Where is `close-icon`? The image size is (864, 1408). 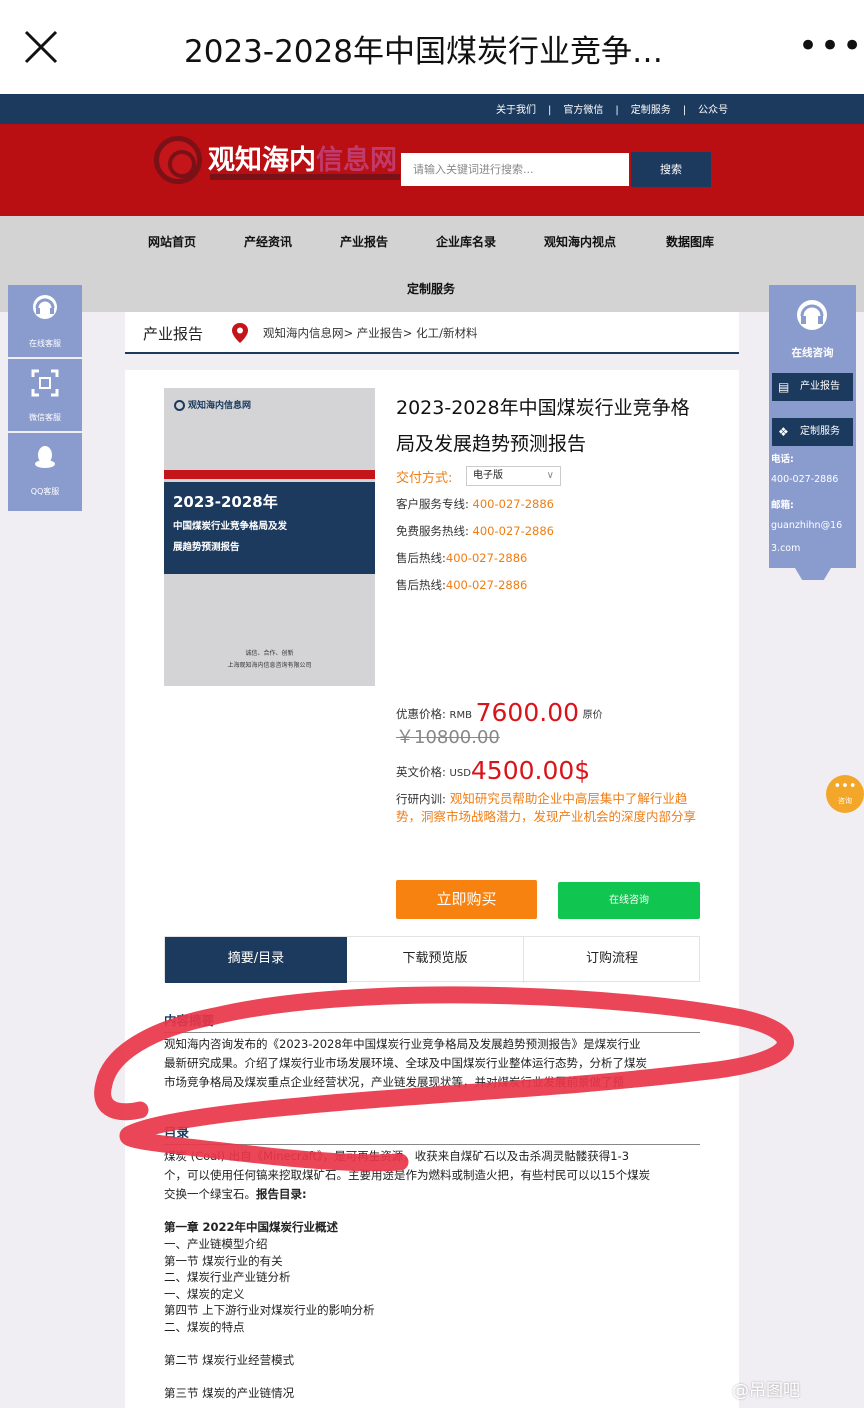
close-icon is located at coordinates (41, 47).